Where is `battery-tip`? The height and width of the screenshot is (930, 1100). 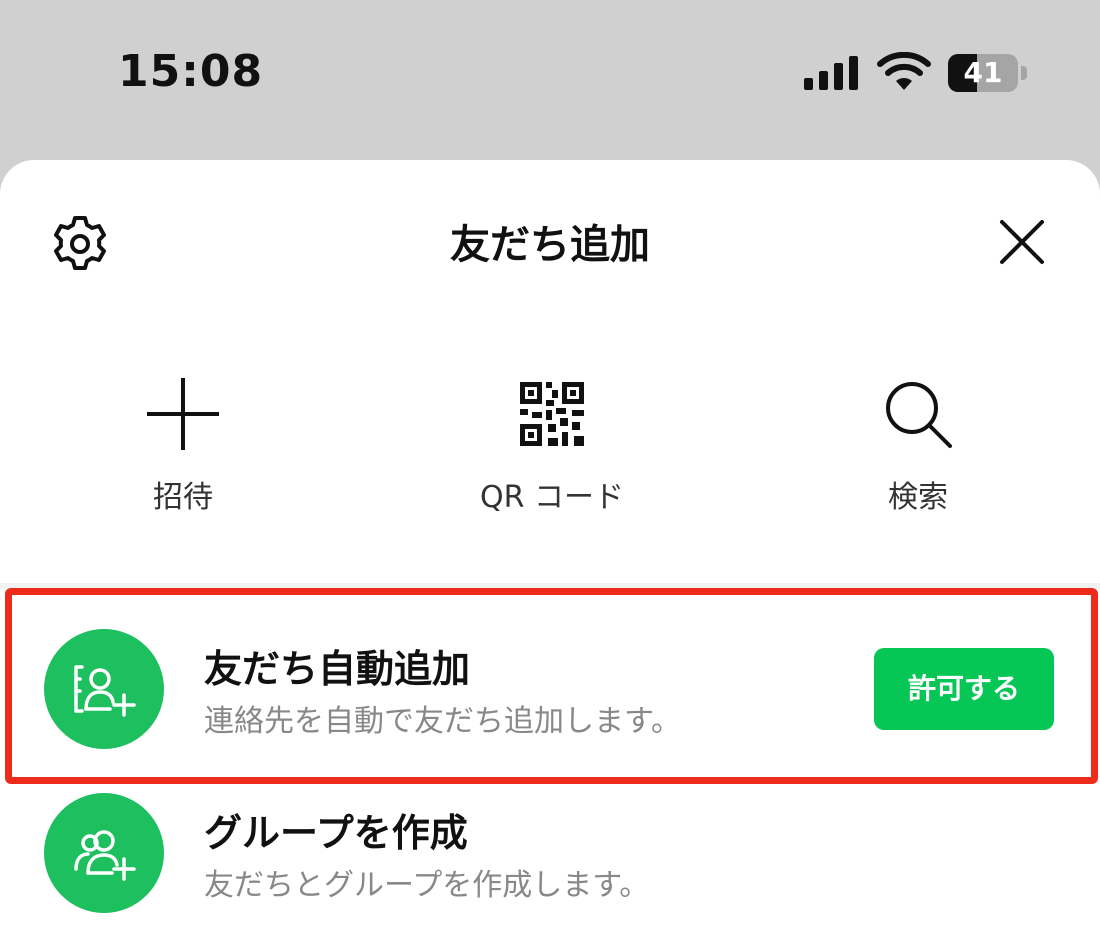 battery-tip is located at coordinates (1024, 73).